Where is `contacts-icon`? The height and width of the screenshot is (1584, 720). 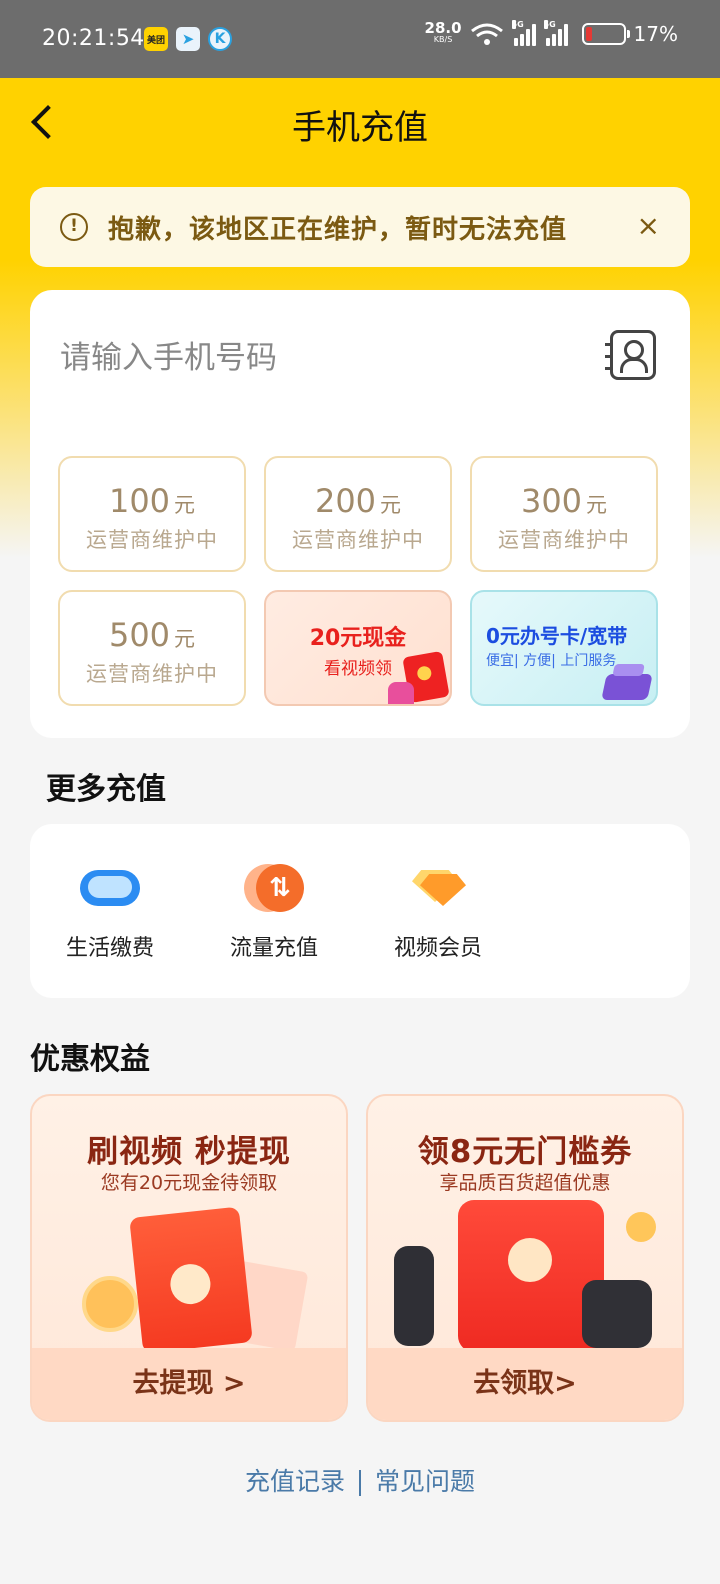
contacts-icon is located at coordinates (630, 355).